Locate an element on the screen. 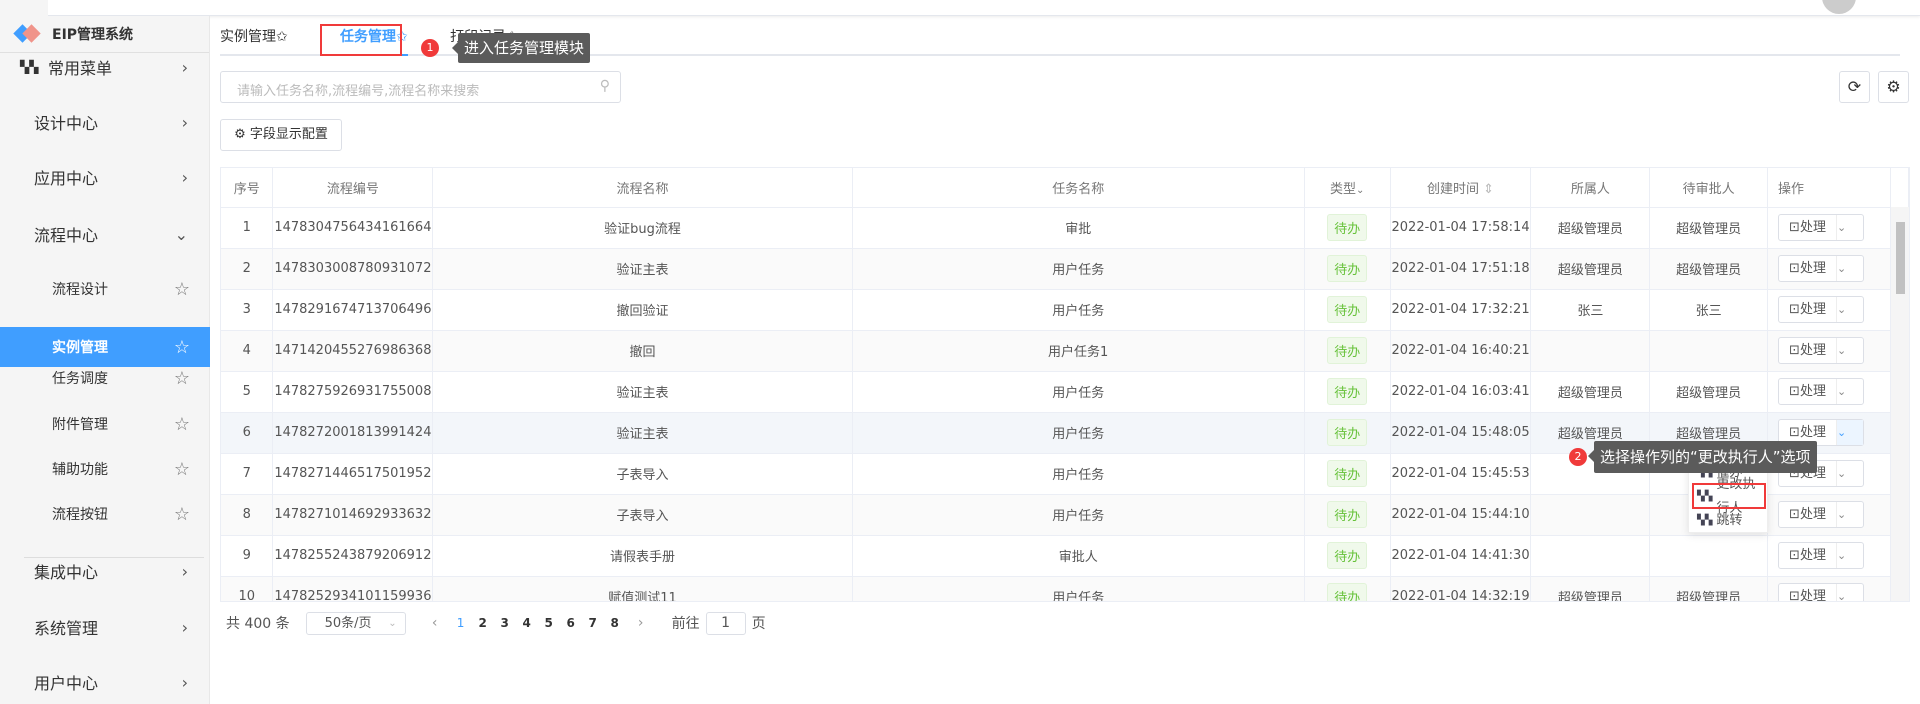 The width and height of the screenshot is (1920, 704). next-page-button: › is located at coordinates (641, 623).